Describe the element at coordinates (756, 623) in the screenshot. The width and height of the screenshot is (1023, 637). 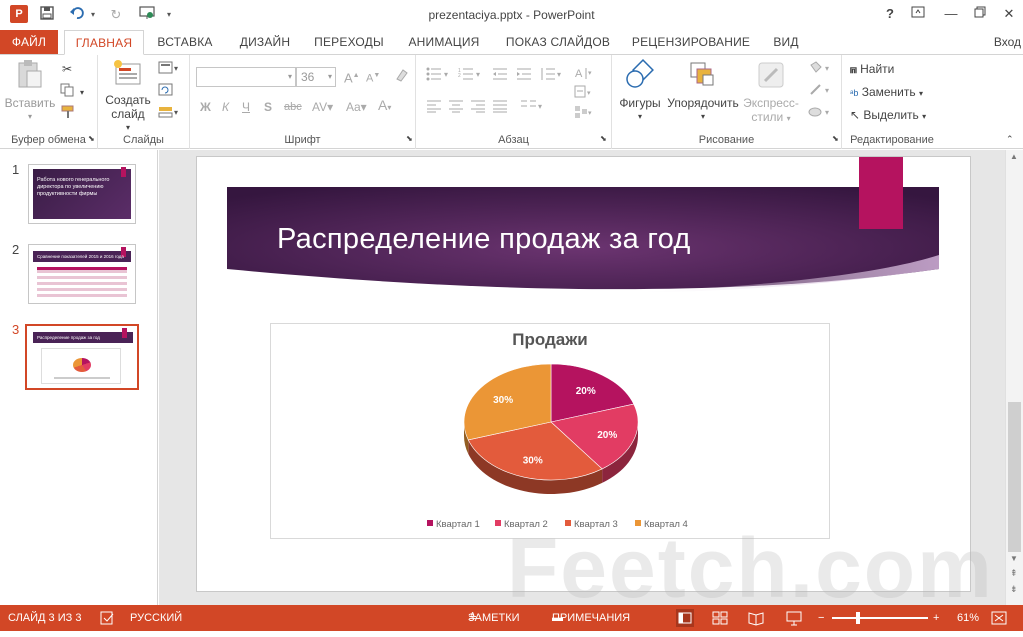
I see `reading-view-icon` at that location.